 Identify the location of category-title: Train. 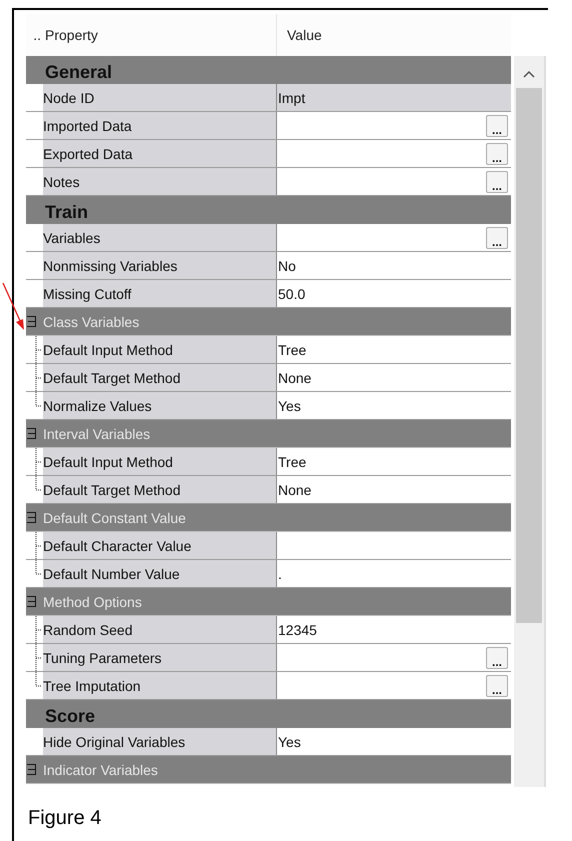
(66, 212).